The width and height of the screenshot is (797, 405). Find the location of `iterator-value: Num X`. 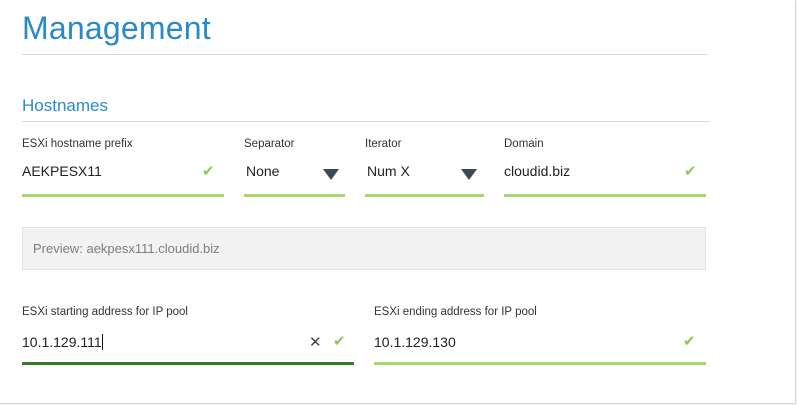

iterator-value: Num X is located at coordinates (388, 171).